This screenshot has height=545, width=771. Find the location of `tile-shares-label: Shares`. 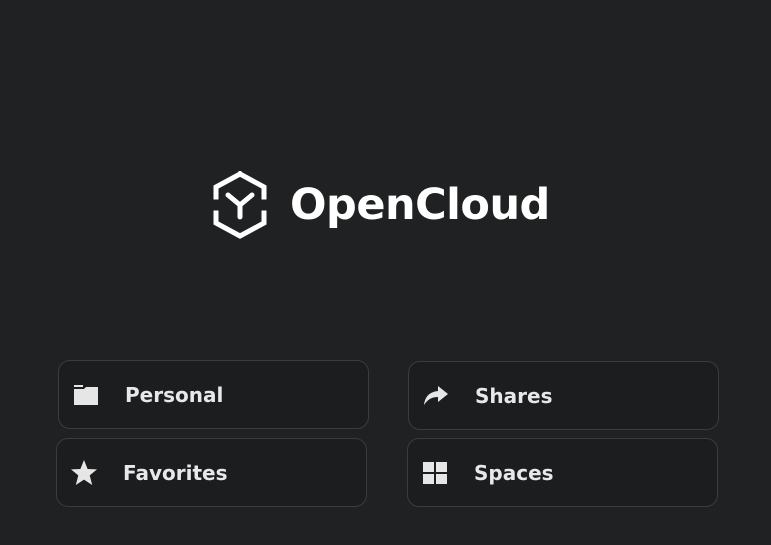

tile-shares-label: Shares is located at coordinates (514, 395).